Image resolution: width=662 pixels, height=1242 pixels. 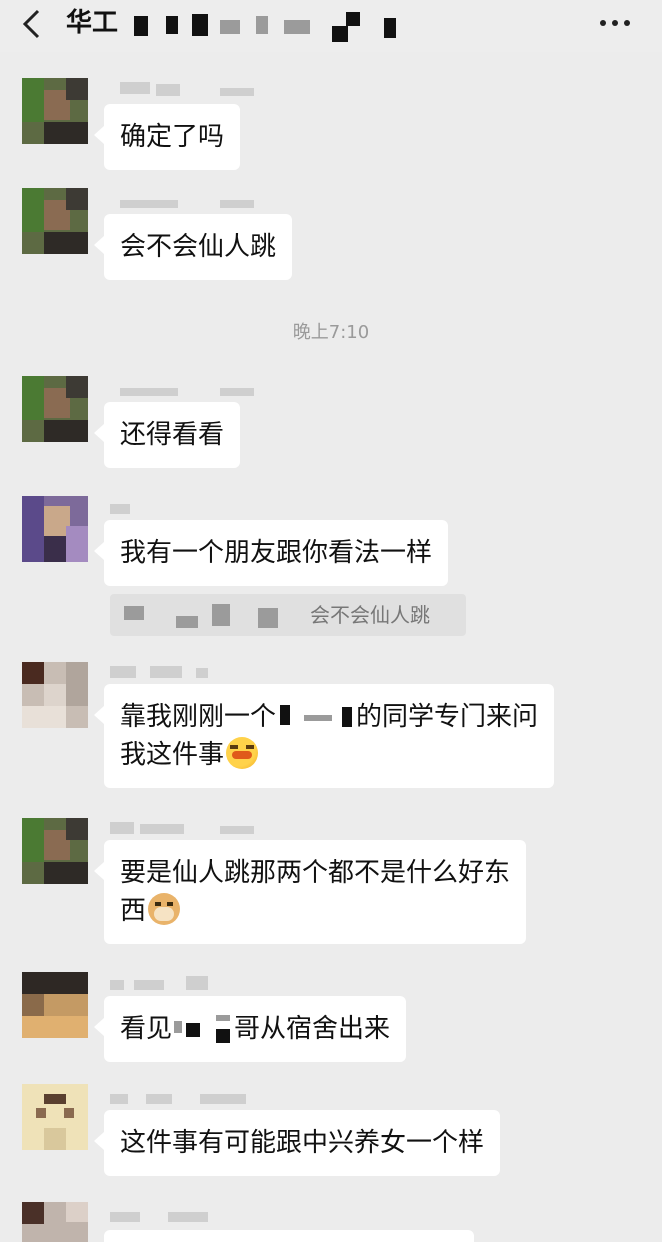 I want to click on message-bubble: 还得看看, so click(x=167, y=435).